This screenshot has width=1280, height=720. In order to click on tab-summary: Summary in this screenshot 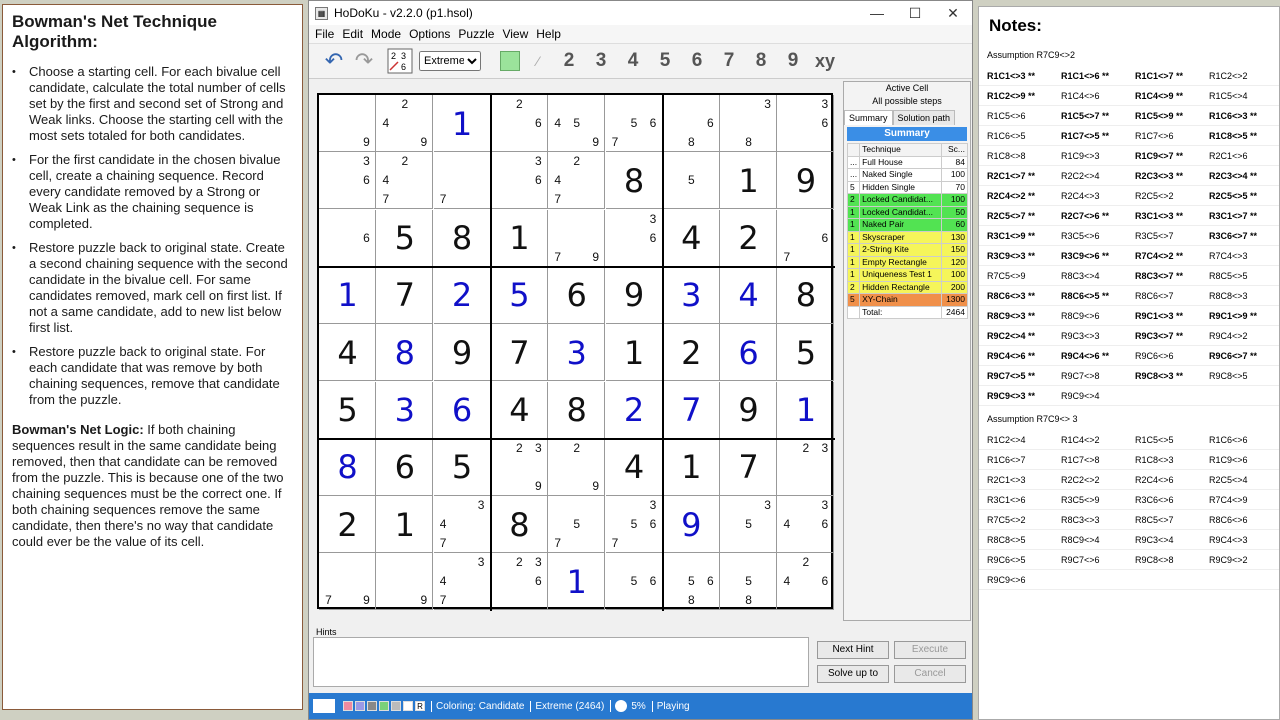, I will do `click(868, 117)`.